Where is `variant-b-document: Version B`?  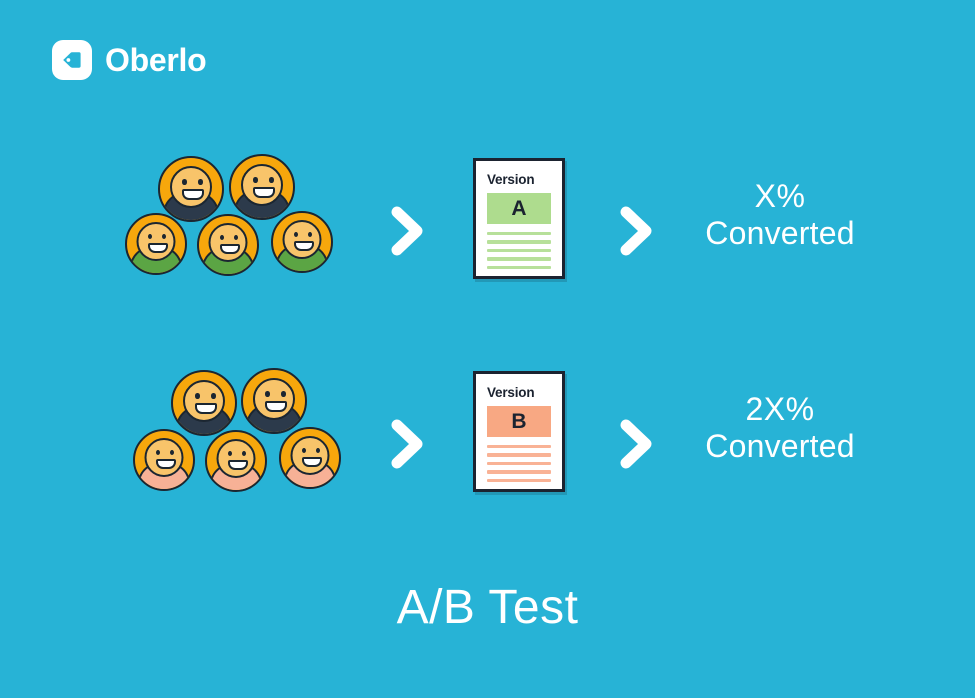
variant-b-document: Version B is located at coordinates (519, 431).